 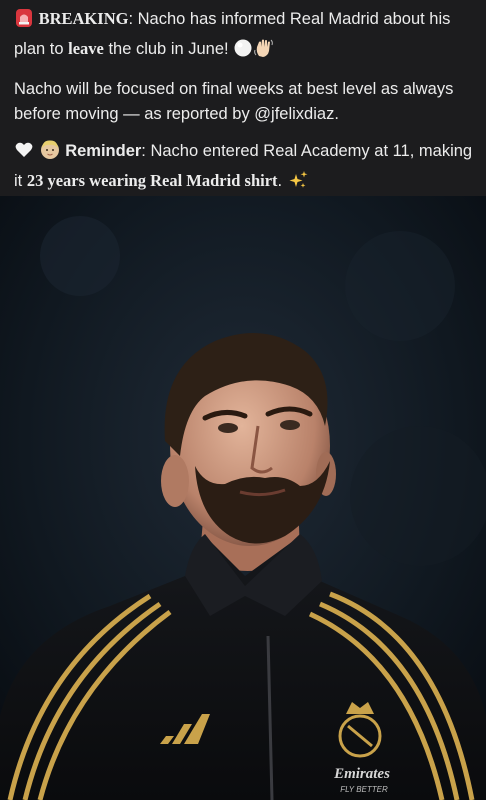 What do you see at coordinates (282, 181) in the screenshot?
I see `reminder-end: .` at bounding box center [282, 181].